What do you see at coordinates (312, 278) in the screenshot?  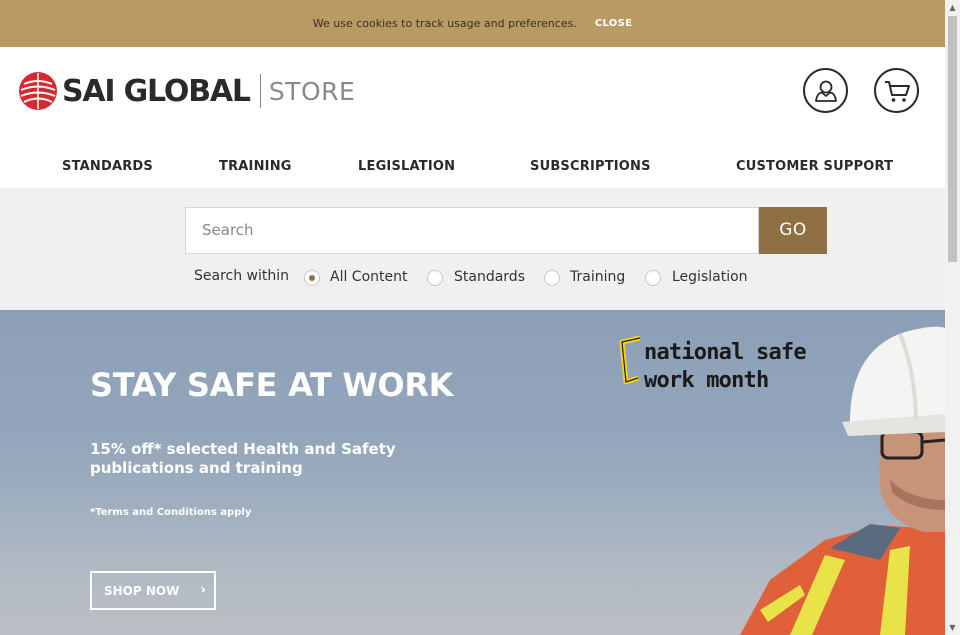 I see `radio-all-content` at bounding box center [312, 278].